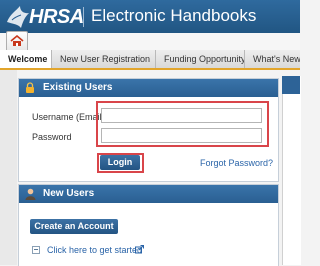 The image size is (320, 266). I want to click on get-started-link: Click here to get started, so click(94, 250).